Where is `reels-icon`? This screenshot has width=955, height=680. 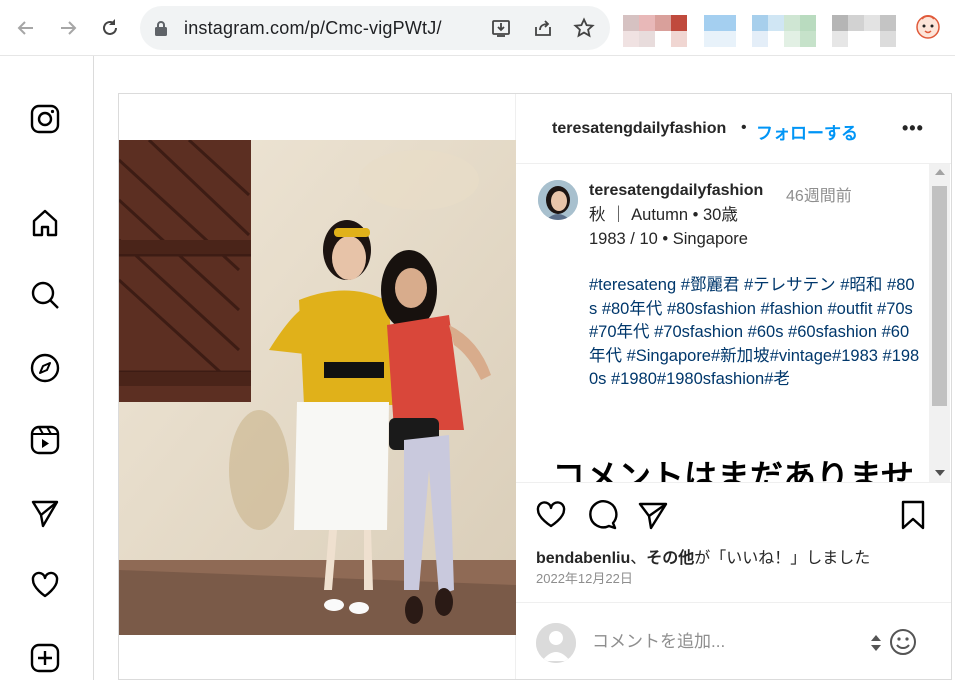
reels-icon is located at coordinates (45, 440).